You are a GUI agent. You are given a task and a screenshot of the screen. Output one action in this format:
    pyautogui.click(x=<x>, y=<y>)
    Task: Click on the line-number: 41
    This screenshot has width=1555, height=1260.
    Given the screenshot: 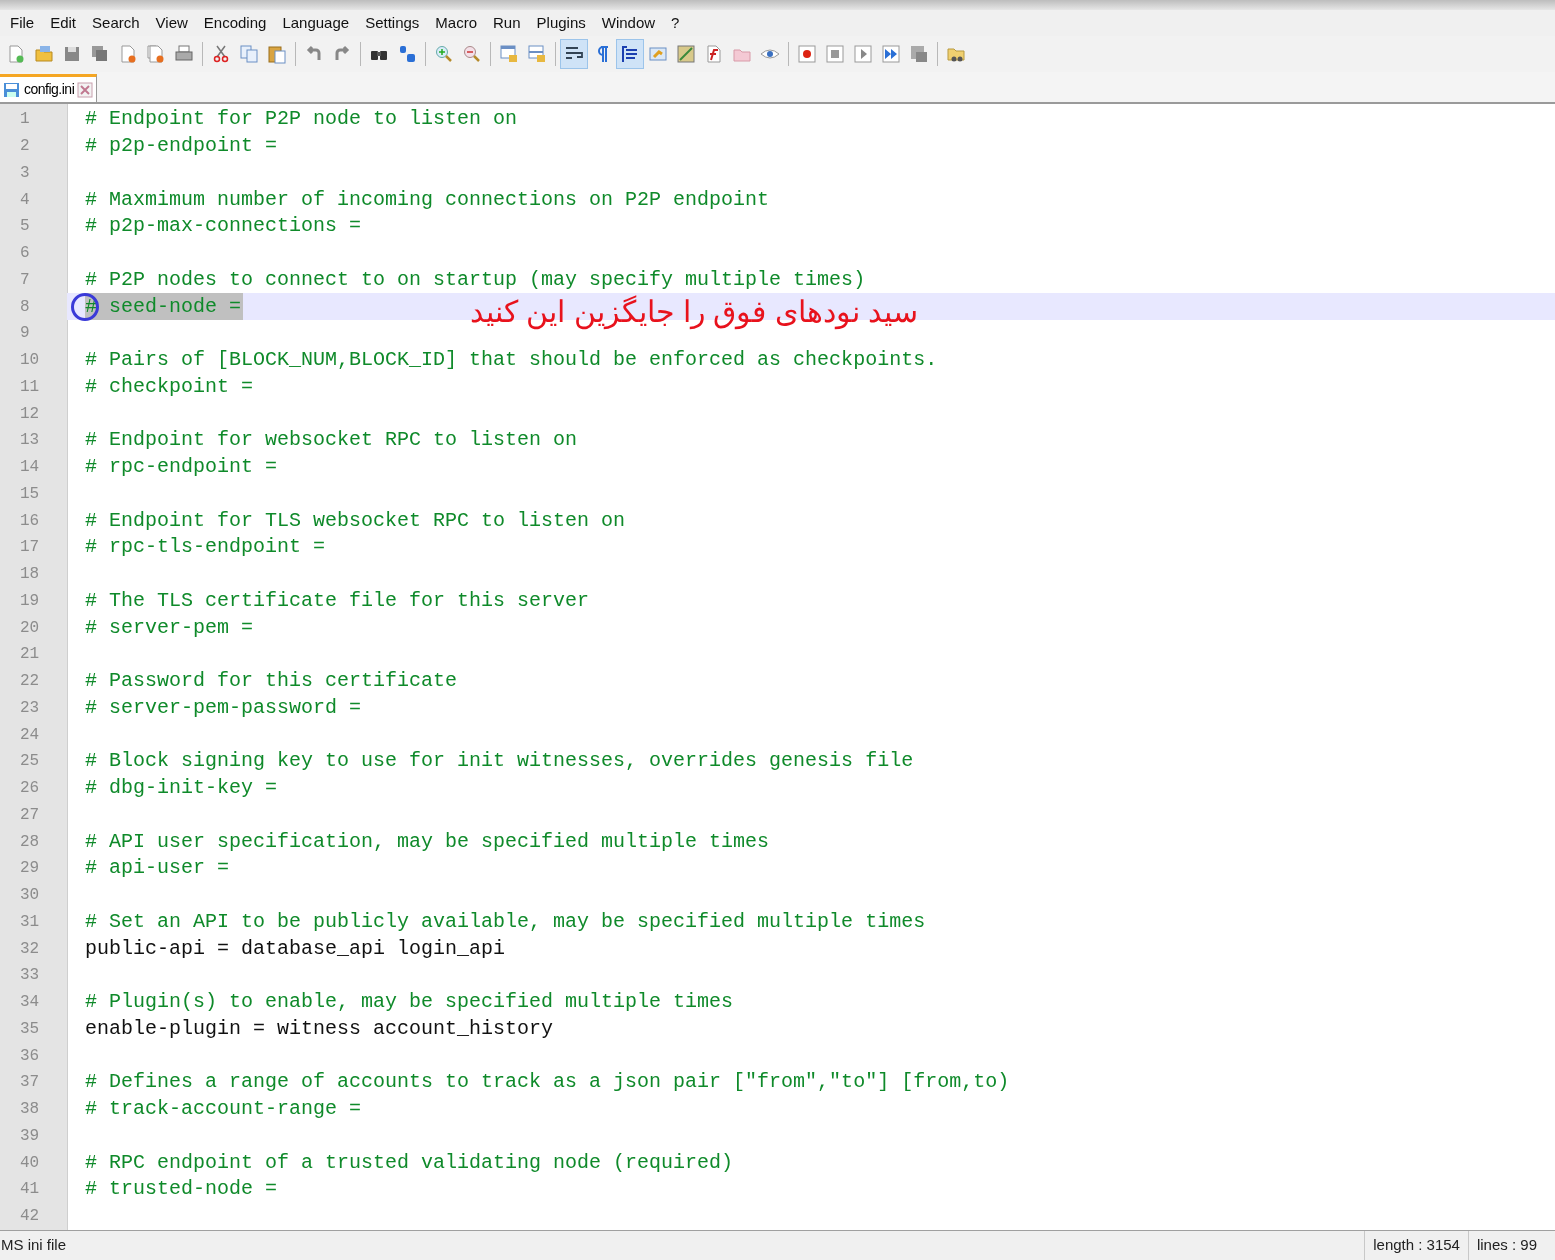 What is the action you would take?
    pyautogui.click(x=30, y=1190)
    